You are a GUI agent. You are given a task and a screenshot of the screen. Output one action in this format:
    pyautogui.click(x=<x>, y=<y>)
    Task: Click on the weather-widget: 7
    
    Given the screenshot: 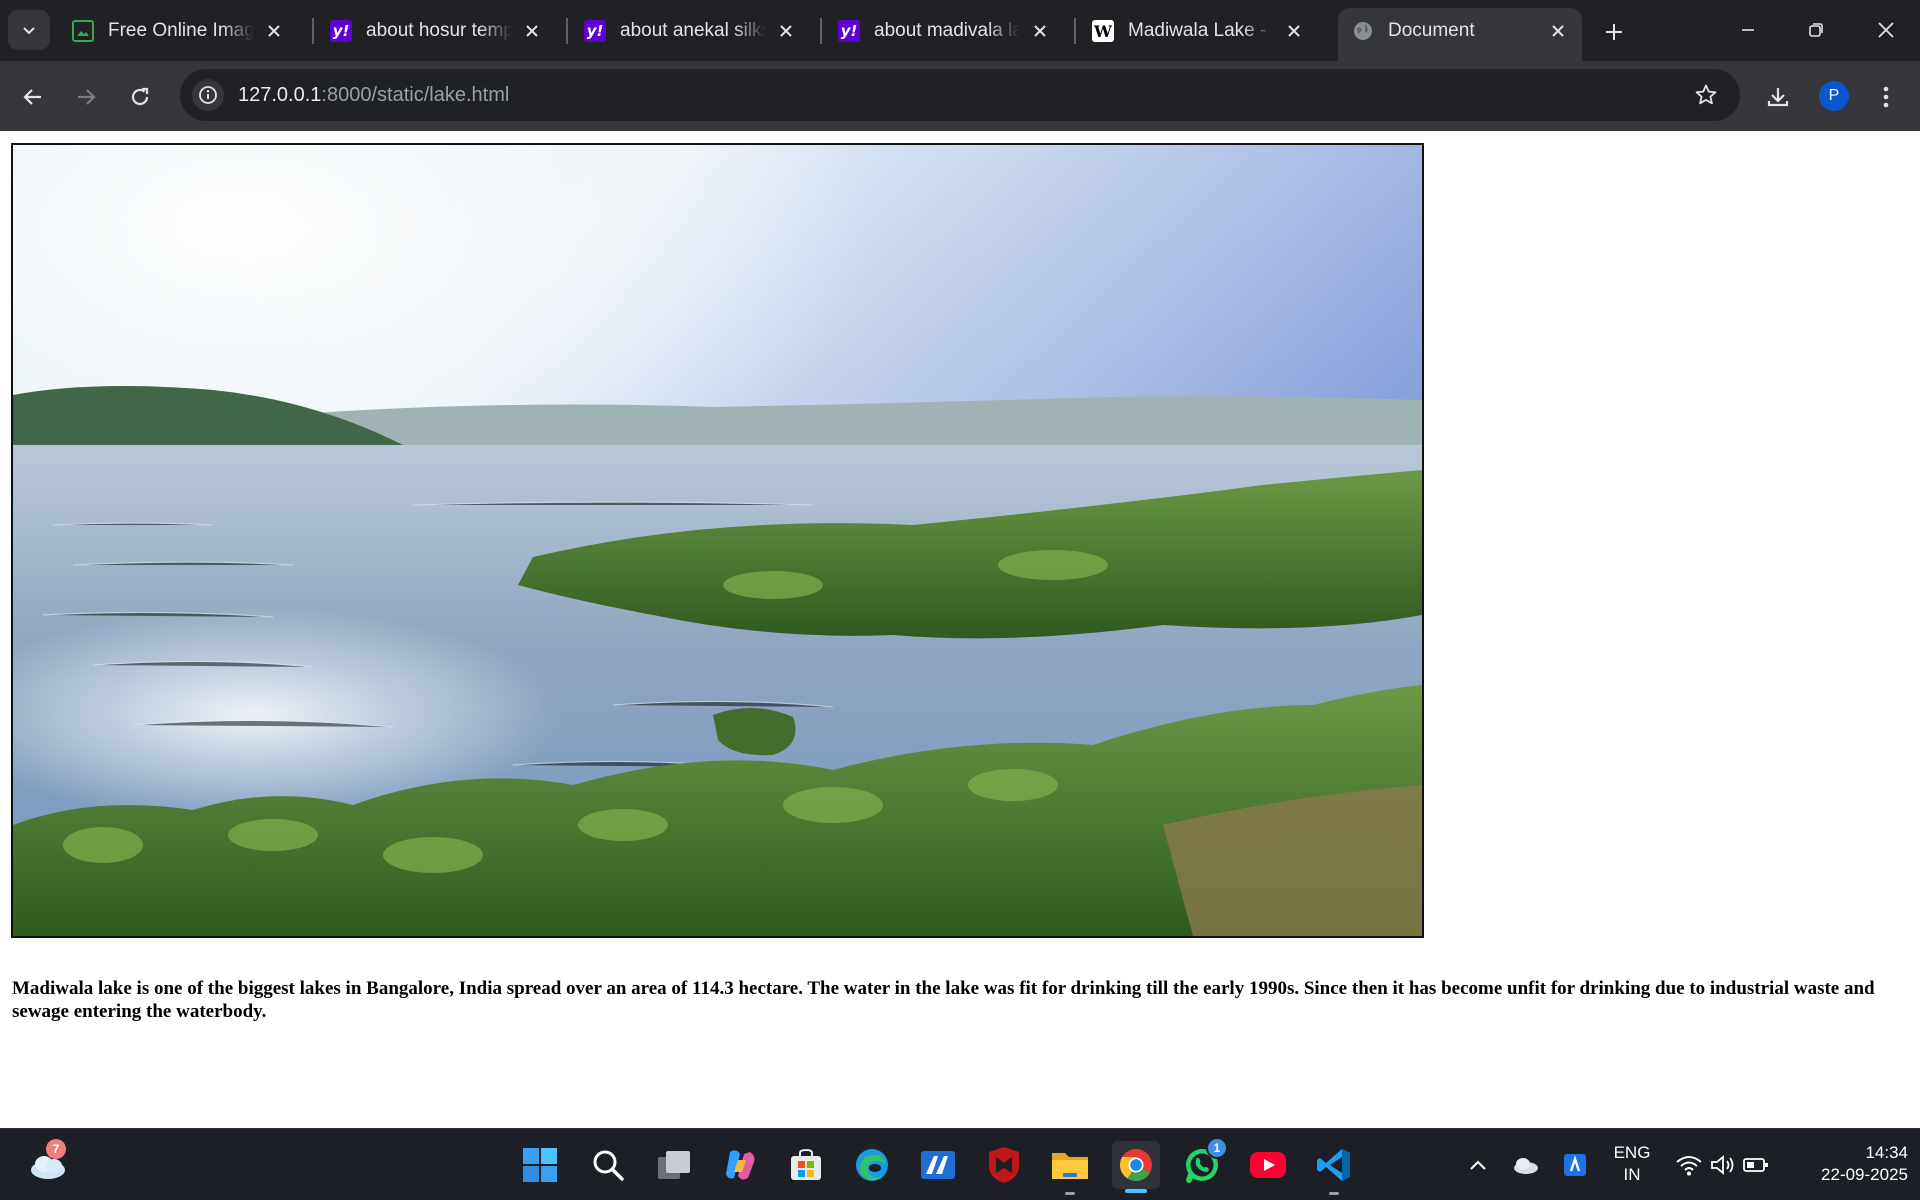 What is the action you would take?
    pyautogui.click(x=48, y=1164)
    